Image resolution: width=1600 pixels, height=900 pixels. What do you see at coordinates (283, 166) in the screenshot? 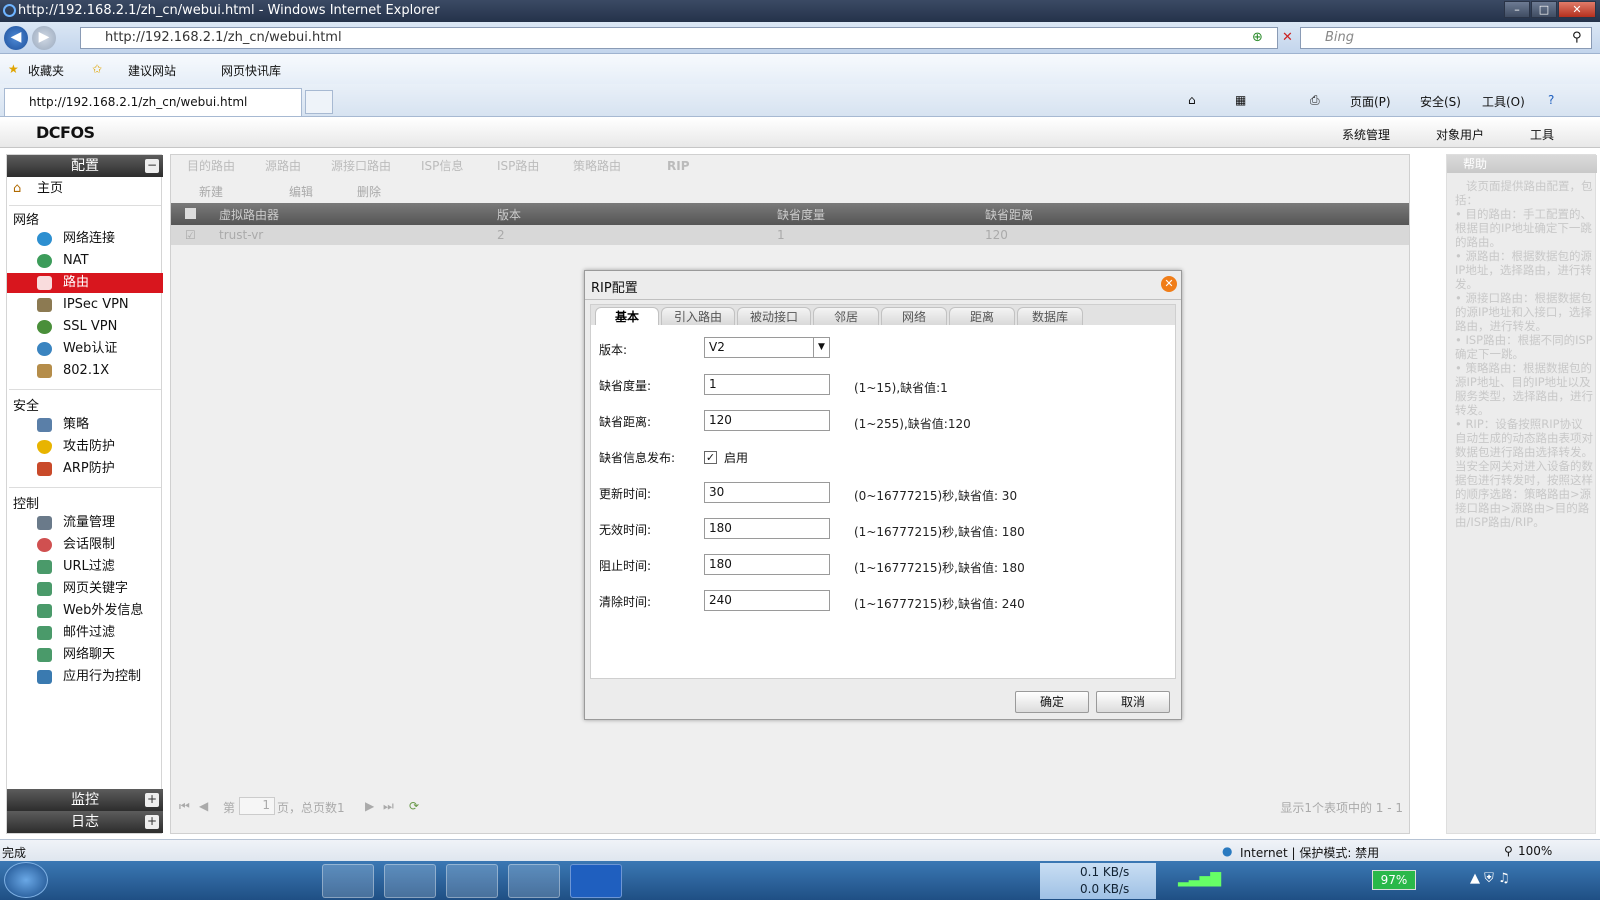
I see `tab-source-route: 源路由` at bounding box center [283, 166].